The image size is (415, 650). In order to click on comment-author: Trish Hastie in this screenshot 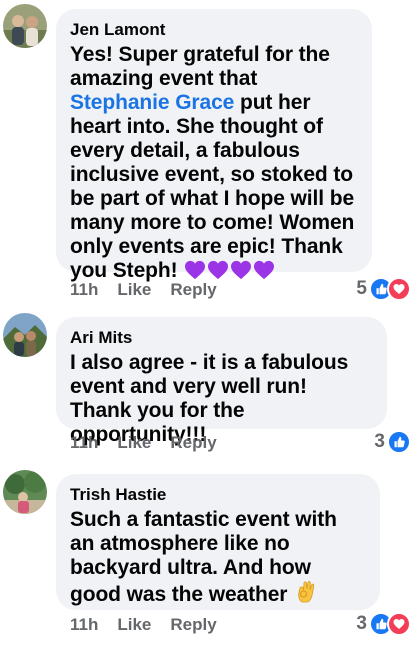, I will do `click(218, 495)`.